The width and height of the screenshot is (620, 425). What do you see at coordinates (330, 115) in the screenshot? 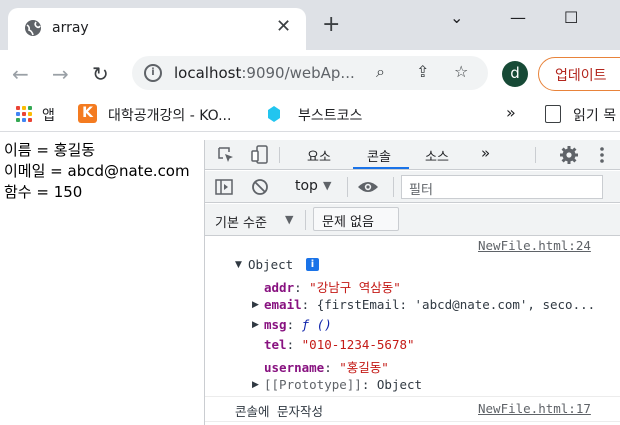
I see `bookmark-boostcourse: 부스트코스` at bounding box center [330, 115].